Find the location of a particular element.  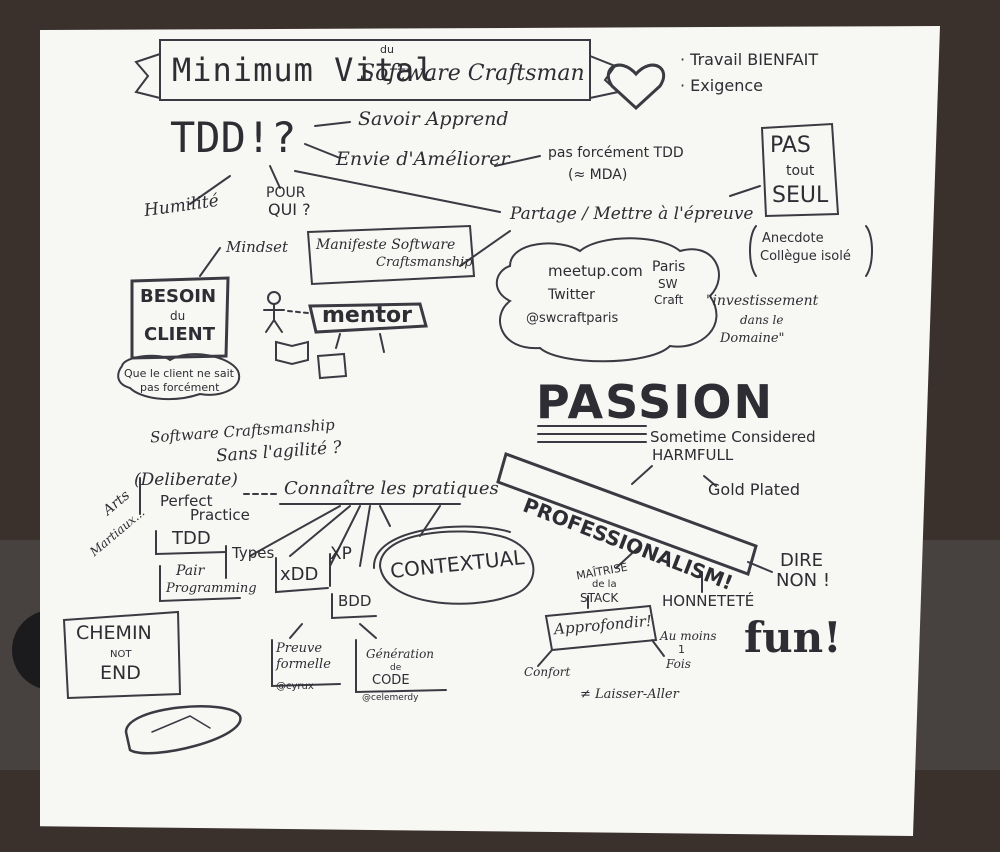

savoir-apprendre: Savoir Apprend is located at coordinates (433, 119).